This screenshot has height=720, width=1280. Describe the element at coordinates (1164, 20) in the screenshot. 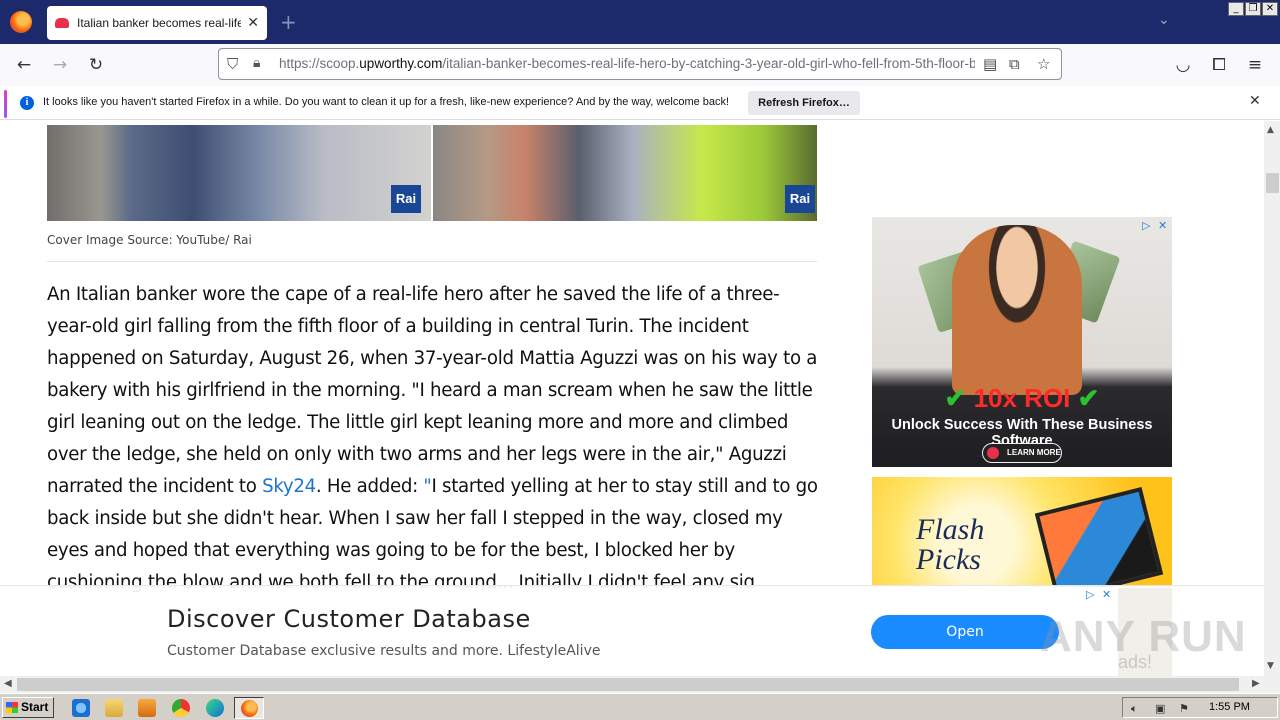

I see `chevron-down-icon: ⌄` at that location.